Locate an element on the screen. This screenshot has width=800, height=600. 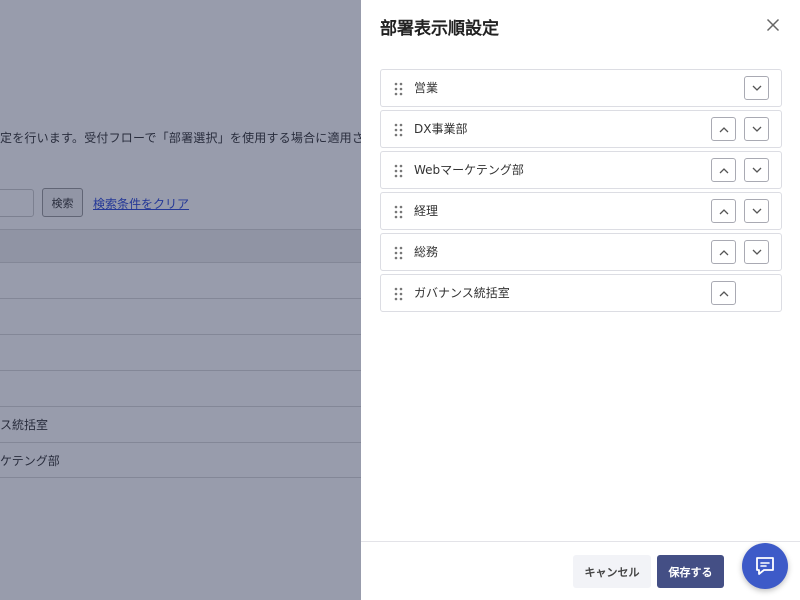
department-item: 総務 is located at coordinates (581, 252).